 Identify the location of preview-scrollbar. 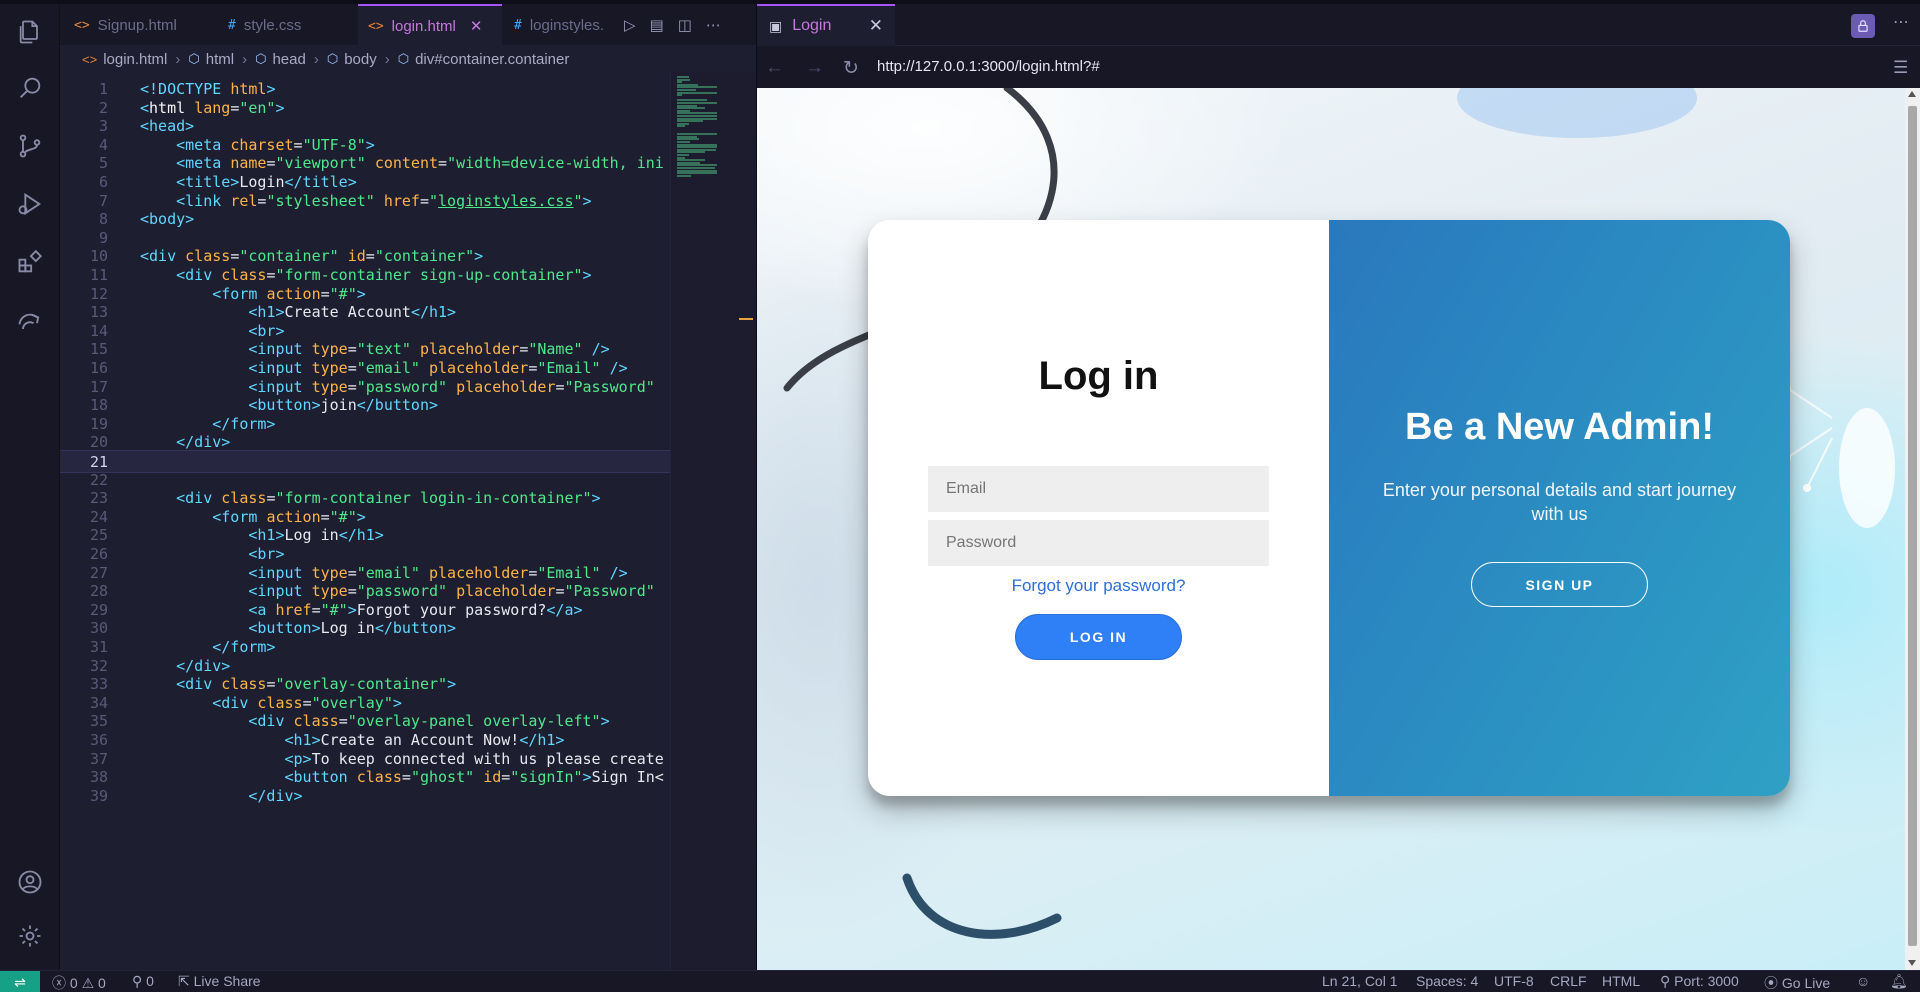
(1912, 529).